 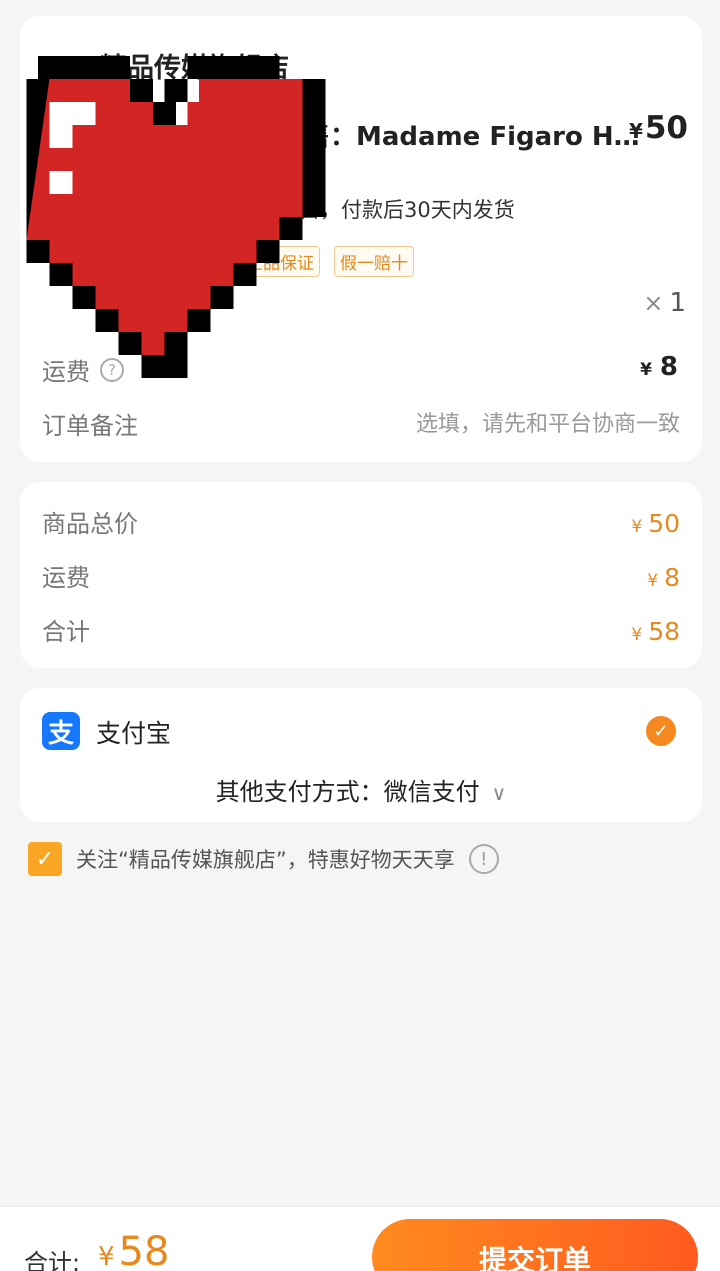 I want to click on summary-label: 商品总价, so click(x=90, y=524).